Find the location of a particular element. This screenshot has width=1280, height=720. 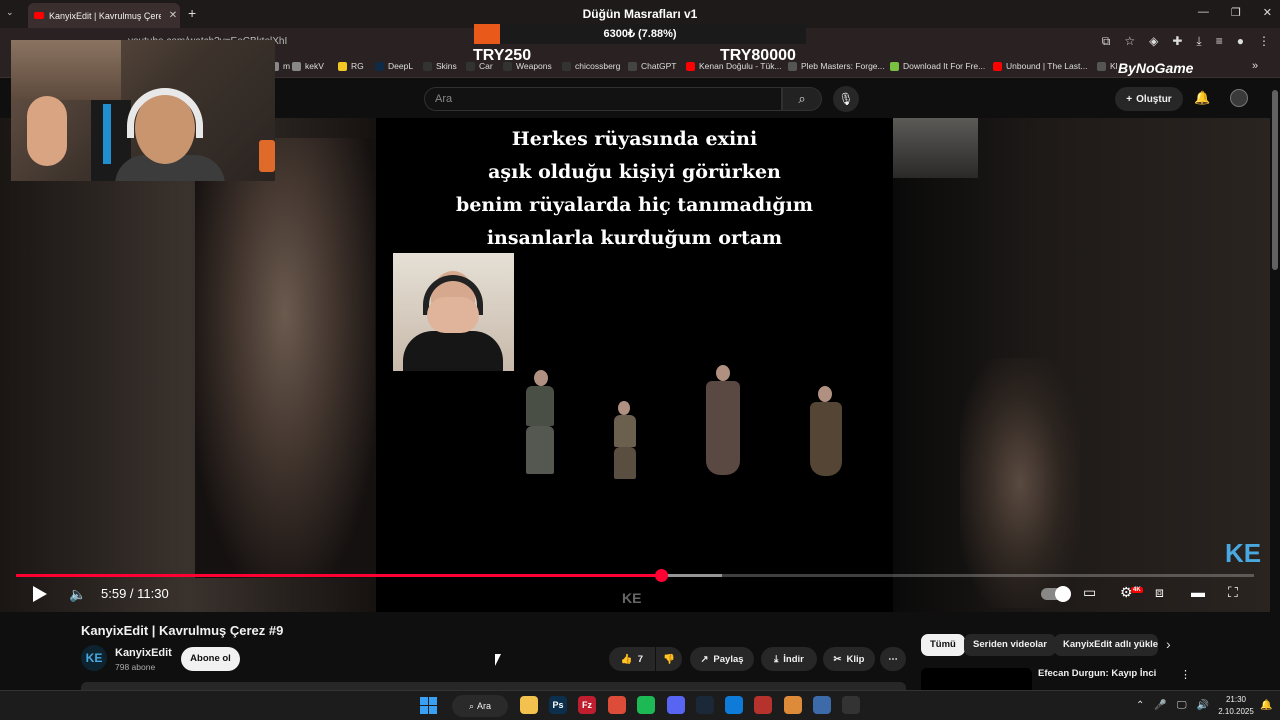

browser-tab: KanyixEdit | Kavrulmuş Çerez #9 ✕ is located at coordinates (104, 15).